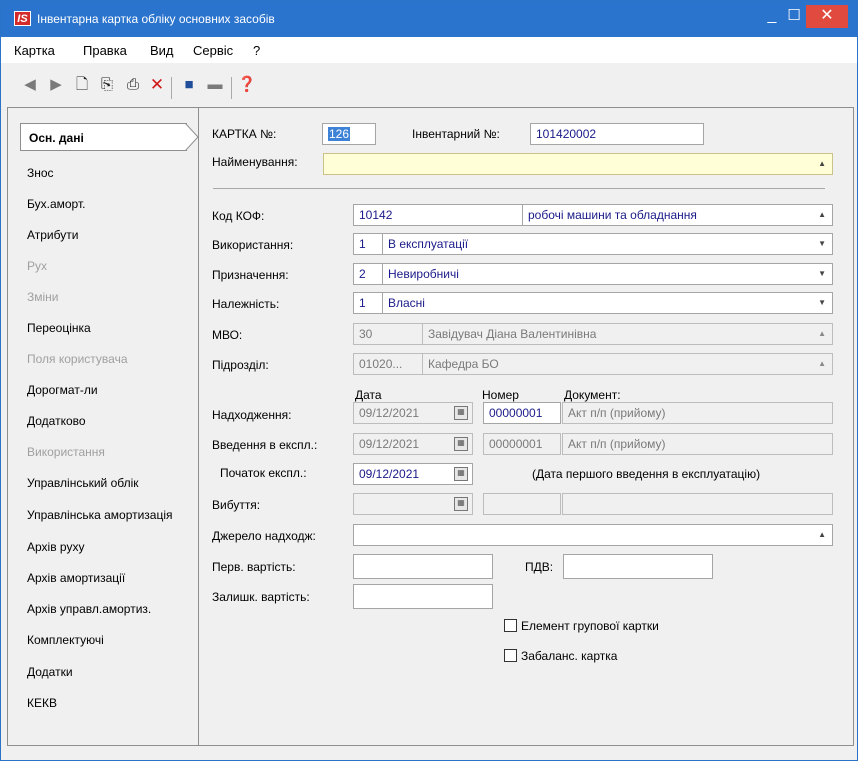 The width and height of the screenshot is (858, 761). What do you see at coordinates (794, 16) in the screenshot?
I see `maximize-button: ☐` at bounding box center [794, 16].